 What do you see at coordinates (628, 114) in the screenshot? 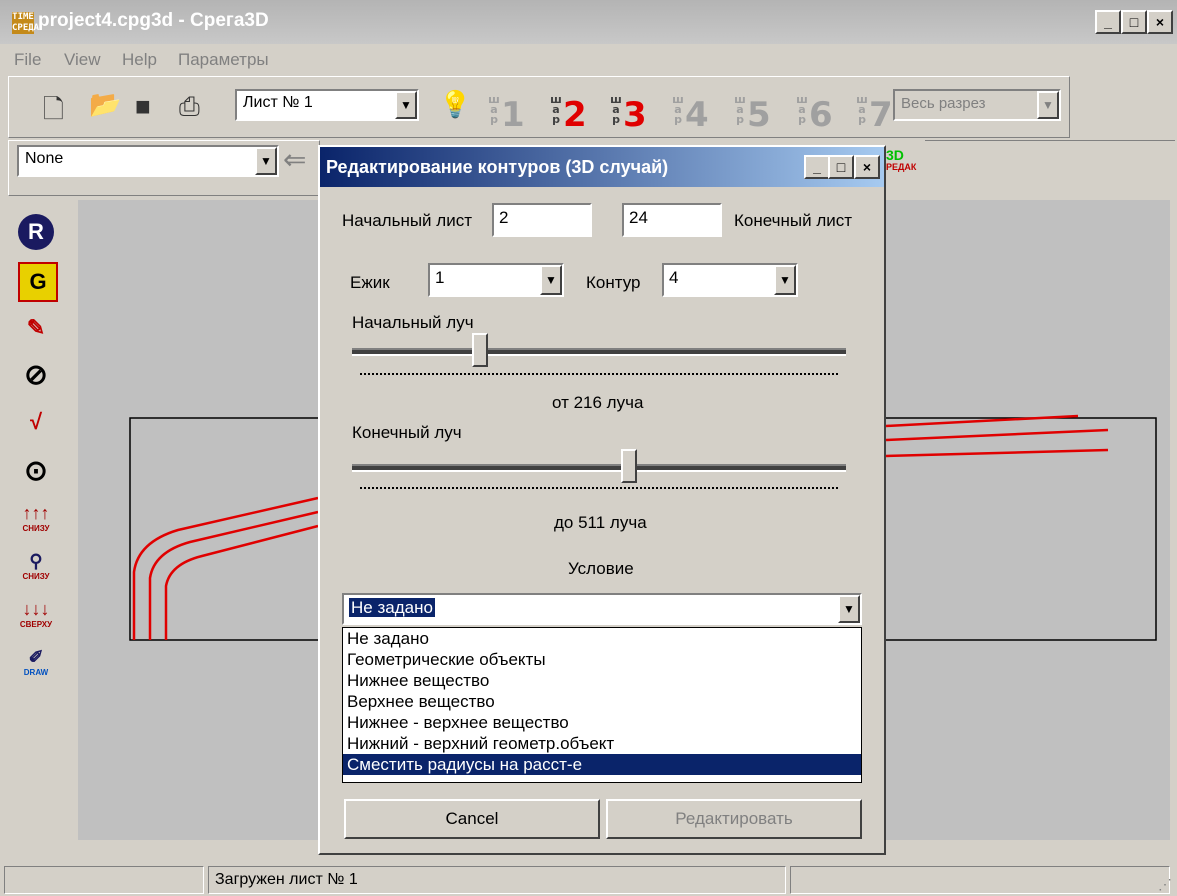
I see `layer-3-button: ш а р3` at bounding box center [628, 114].